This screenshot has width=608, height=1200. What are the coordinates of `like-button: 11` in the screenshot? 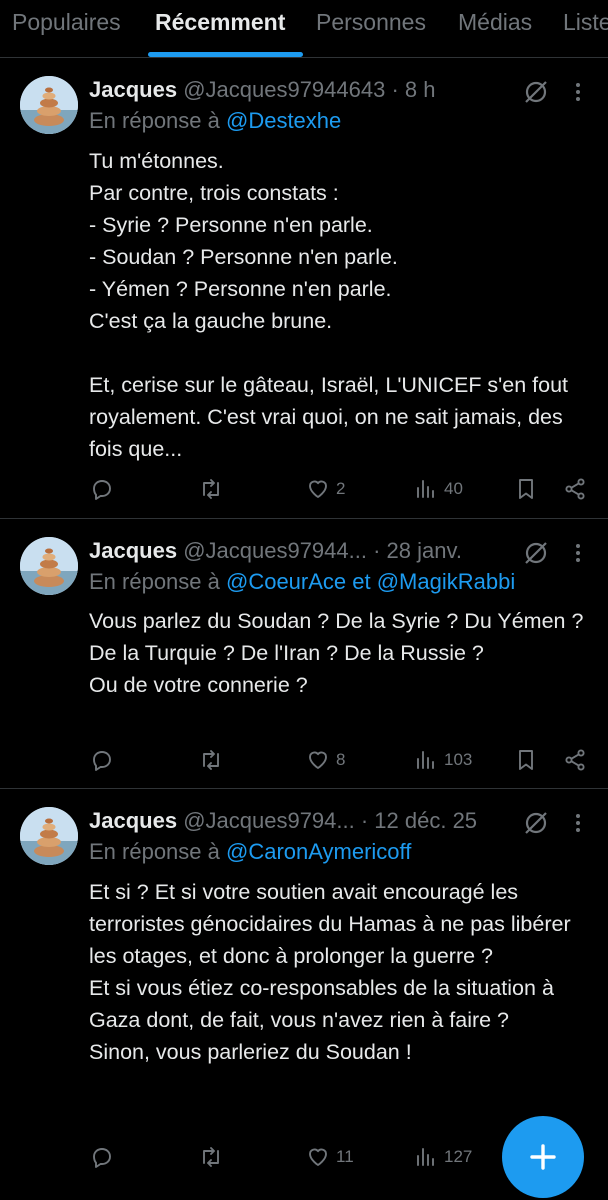 It's located at (330, 1157).